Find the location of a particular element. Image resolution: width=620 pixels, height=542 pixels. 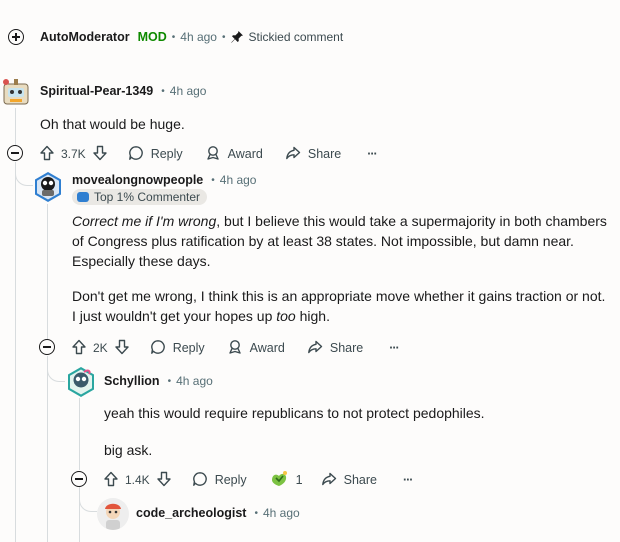

flair-label: Top 1% Commenter is located at coordinates (147, 197).